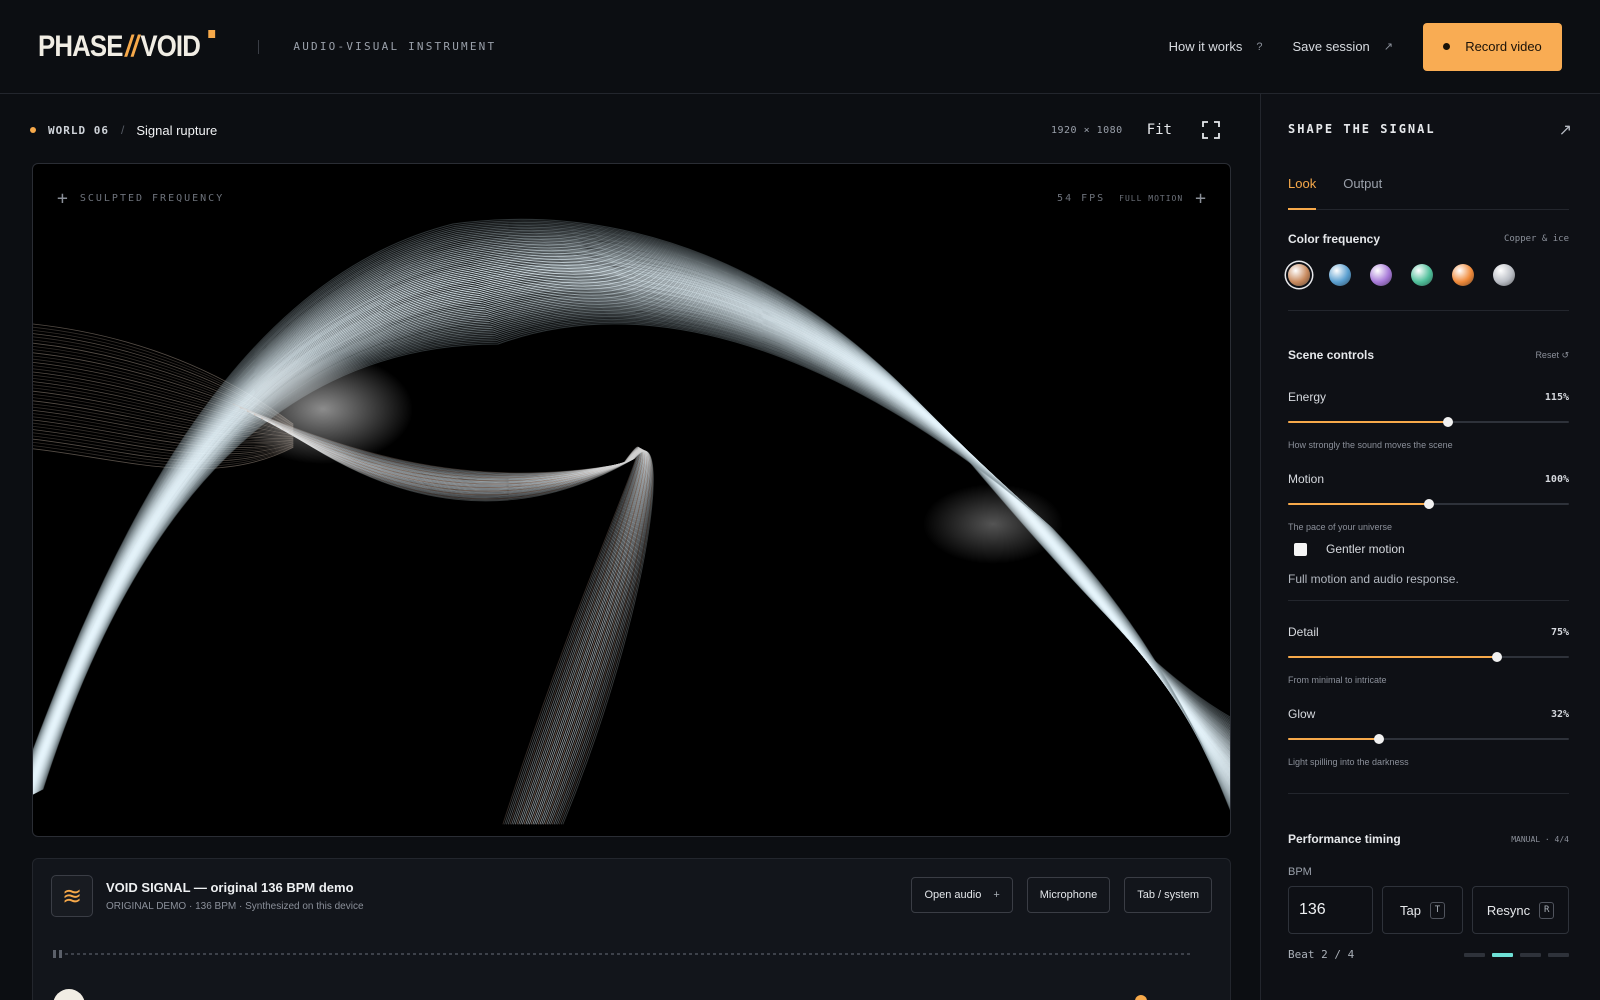 Image resolution: width=1600 pixels, height=1000 pixels. What do you see at coordinates (1365, 549) in the screenshot?
I see `gentler-motion-label: Gentler motion` at bounding box center [1365, 549].